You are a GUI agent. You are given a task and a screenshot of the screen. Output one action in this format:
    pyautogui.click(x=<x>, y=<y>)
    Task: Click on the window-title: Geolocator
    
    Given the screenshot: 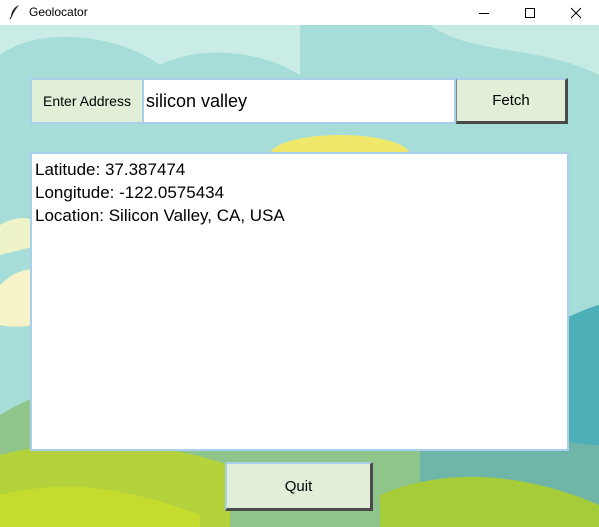 What is the action you would take?
    pyautogui.click(x=58, y=12)
    